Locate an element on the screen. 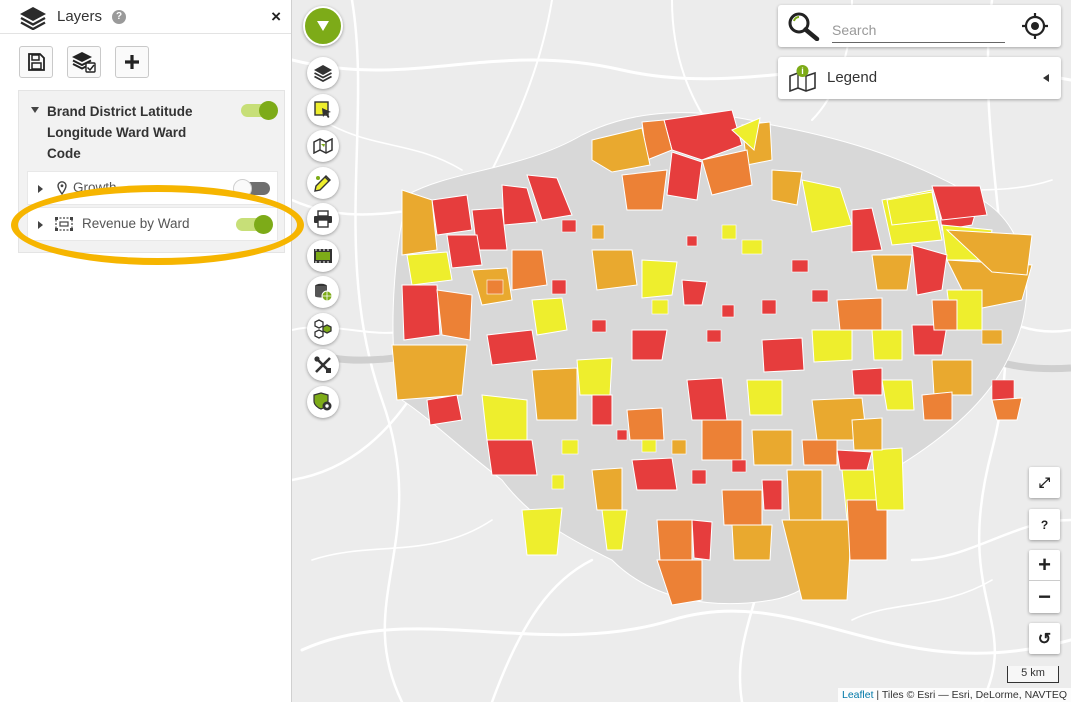 This screenshot has width=1071, height=702. data-tool-button is located at coordinates (323, 292).